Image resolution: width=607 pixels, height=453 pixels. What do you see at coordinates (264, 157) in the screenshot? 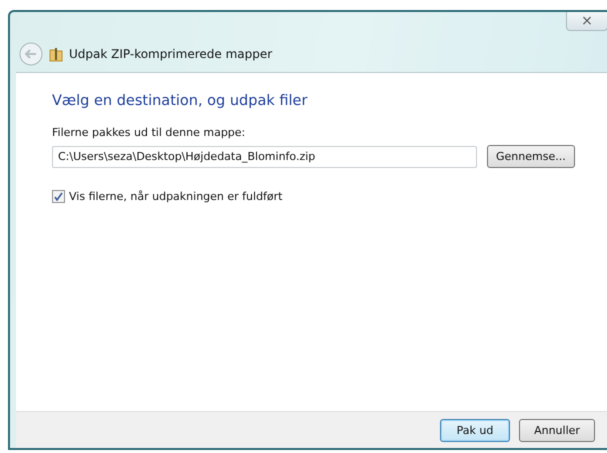
I see `destination-field: C:\Users\seza\Desktop\Højdedata_Blominfo.zip` at bounding box center [264, 157].